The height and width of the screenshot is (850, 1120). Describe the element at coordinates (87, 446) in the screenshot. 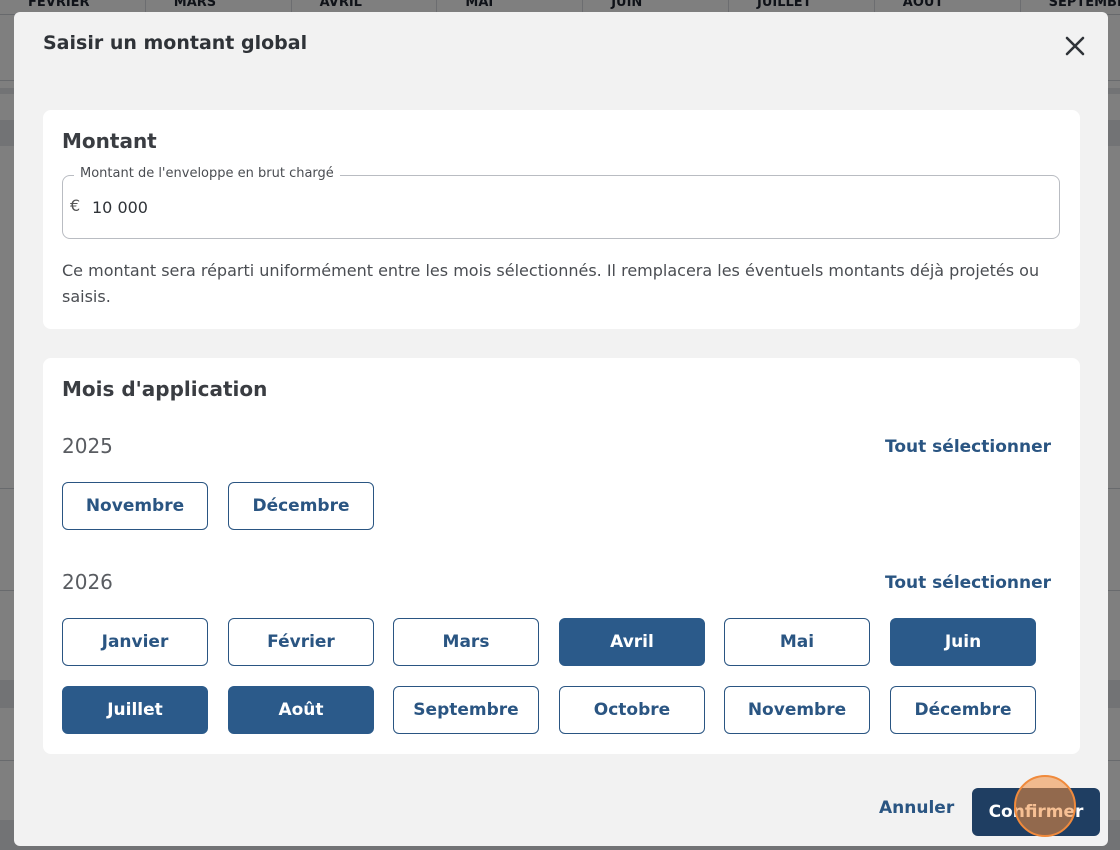

I see `year-label-2025: 2025` at that location.